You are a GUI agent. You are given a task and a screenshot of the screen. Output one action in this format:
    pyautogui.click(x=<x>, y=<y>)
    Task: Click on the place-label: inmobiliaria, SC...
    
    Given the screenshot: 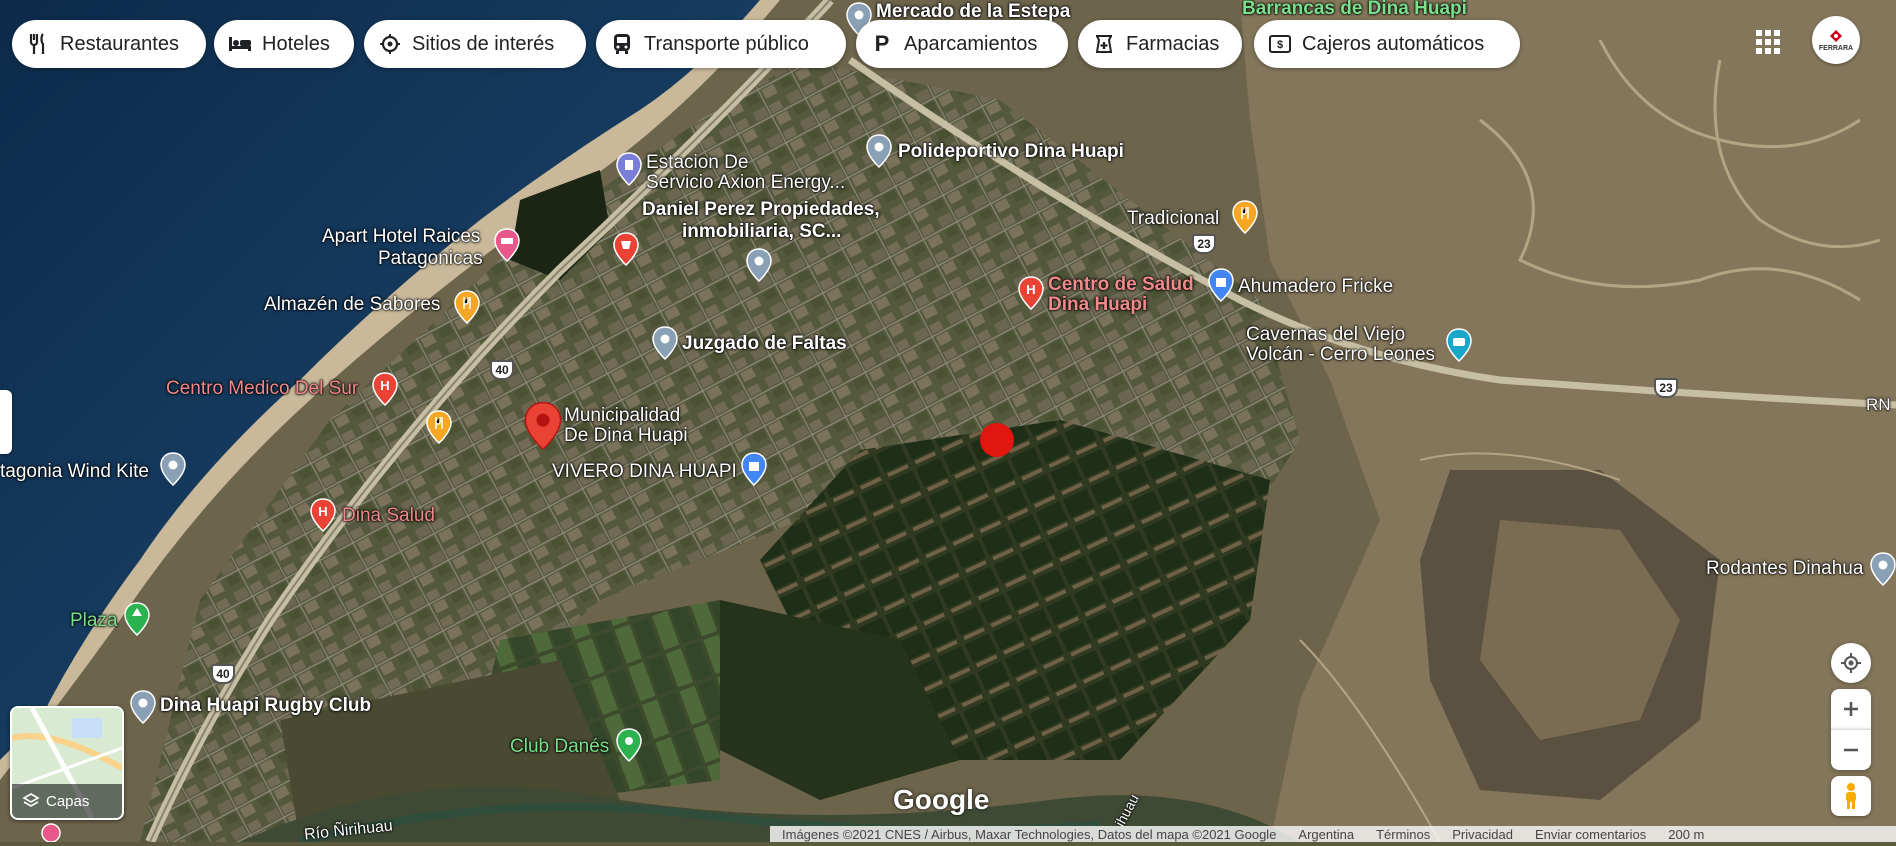 What is the action you would take?
    pyautogui.click(x=761, y=231)
    